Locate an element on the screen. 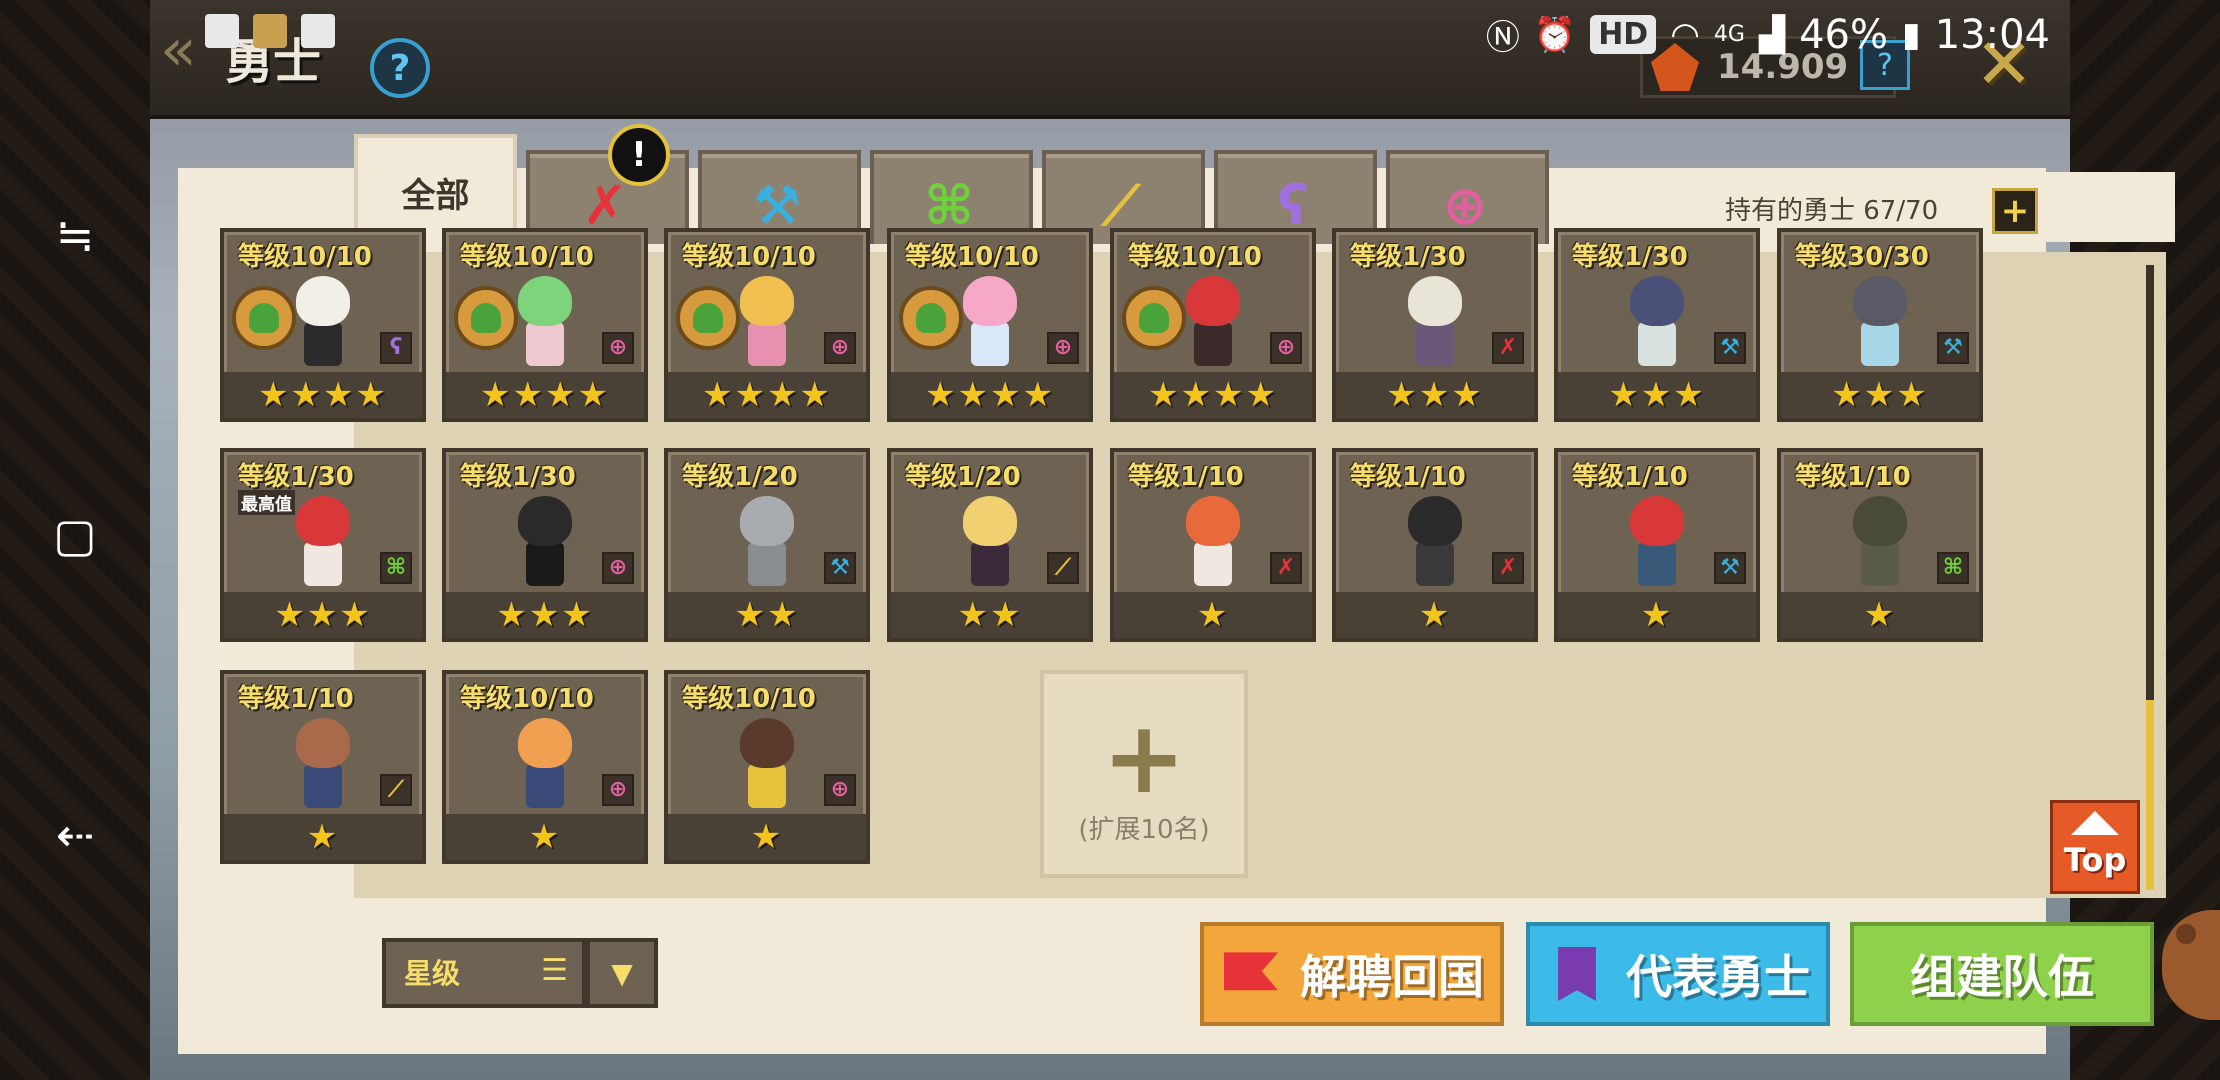 The height and width of the screenshot is (1080, 2220). owned-count-label: 持有的勇士 67/70 is located at coordinates (1832, 211).